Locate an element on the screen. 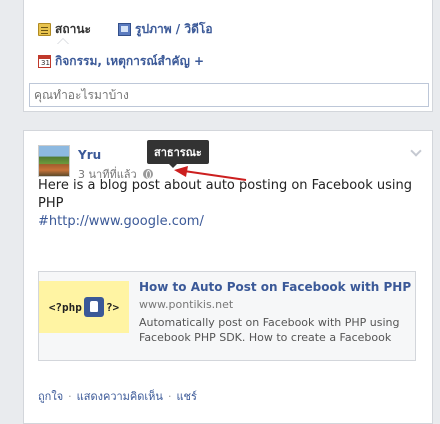 This screenshot has height=424, width=440. post-author: Yru is located at coordinates (89, 155).